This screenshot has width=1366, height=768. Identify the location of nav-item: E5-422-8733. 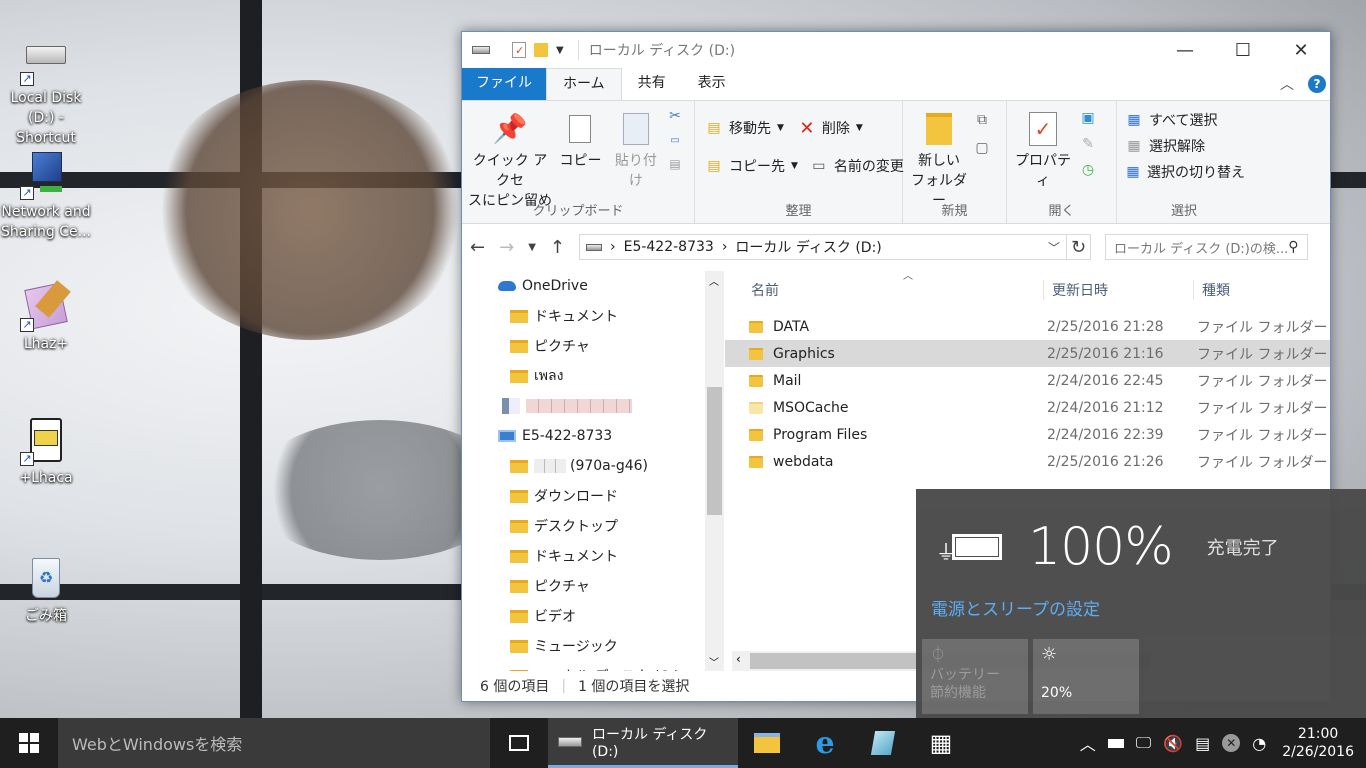
(593, 436).